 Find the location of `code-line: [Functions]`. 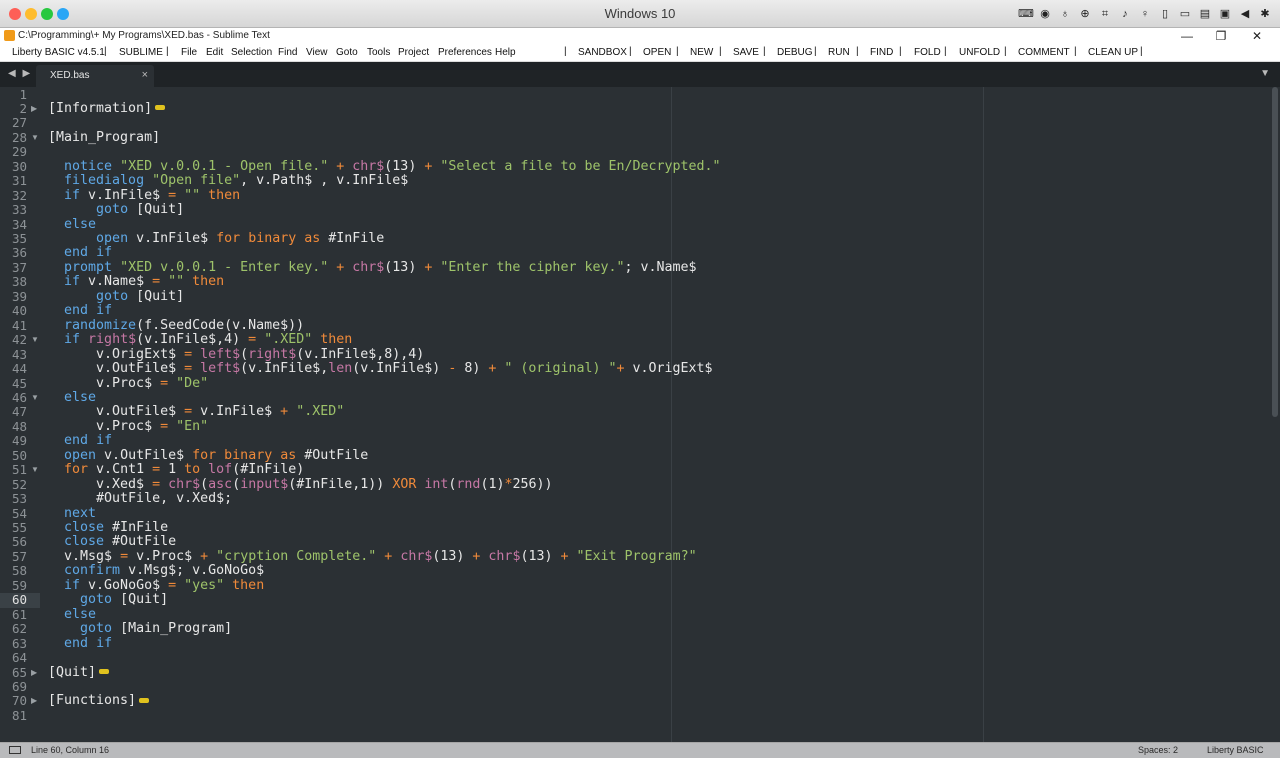

code-line: [Functions] is located at coordinates (99, 700).